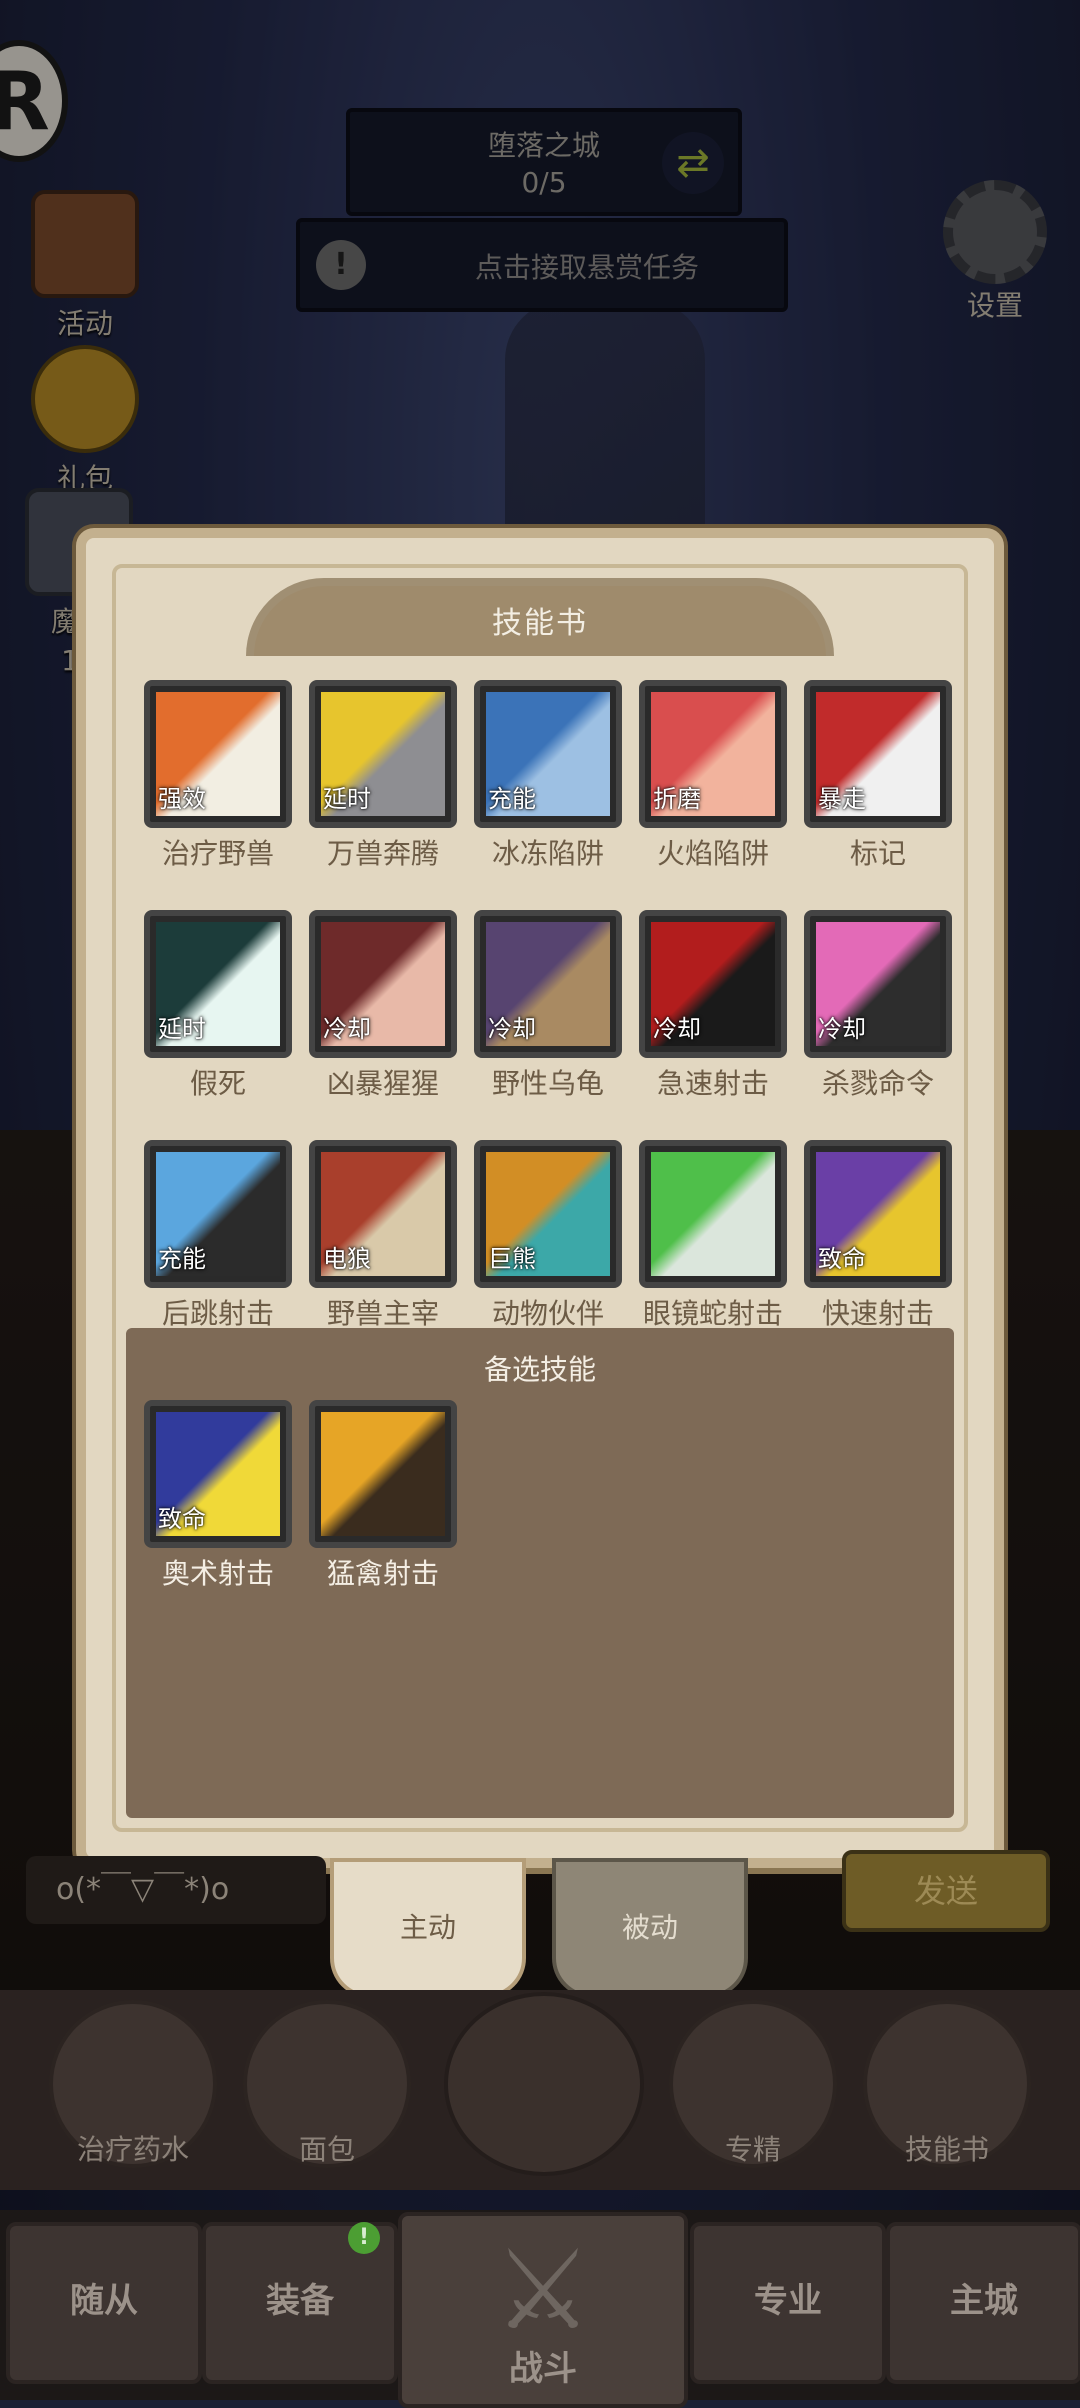 Image resolution: width=1080 pixels, height=2408 pixels. Describe the element at coordinates (547, 1083) in the screenshot. I see `skill-name: 野性乌龟` at that location.